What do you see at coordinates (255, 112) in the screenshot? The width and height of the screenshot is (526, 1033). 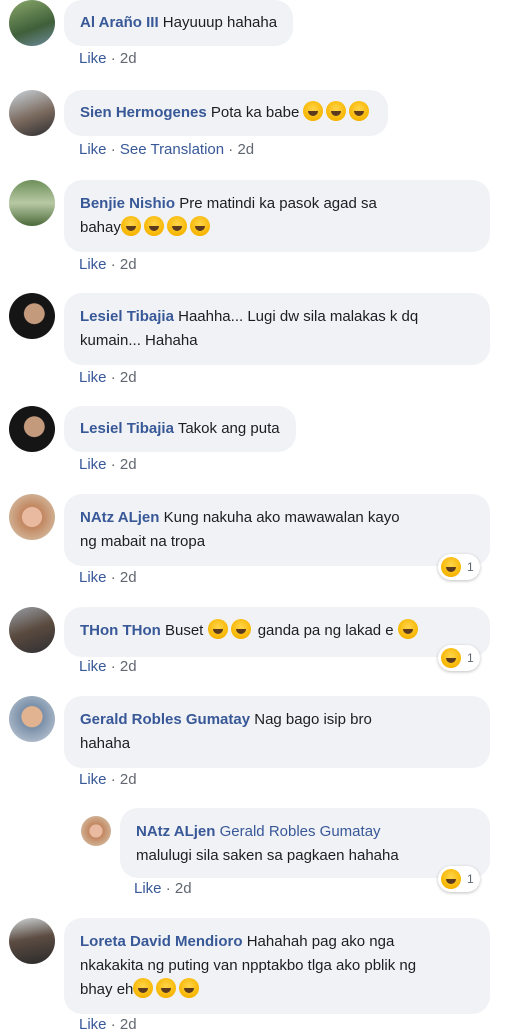 I see `comment-text: Pota ka babe` at bounding box center [255, 112].